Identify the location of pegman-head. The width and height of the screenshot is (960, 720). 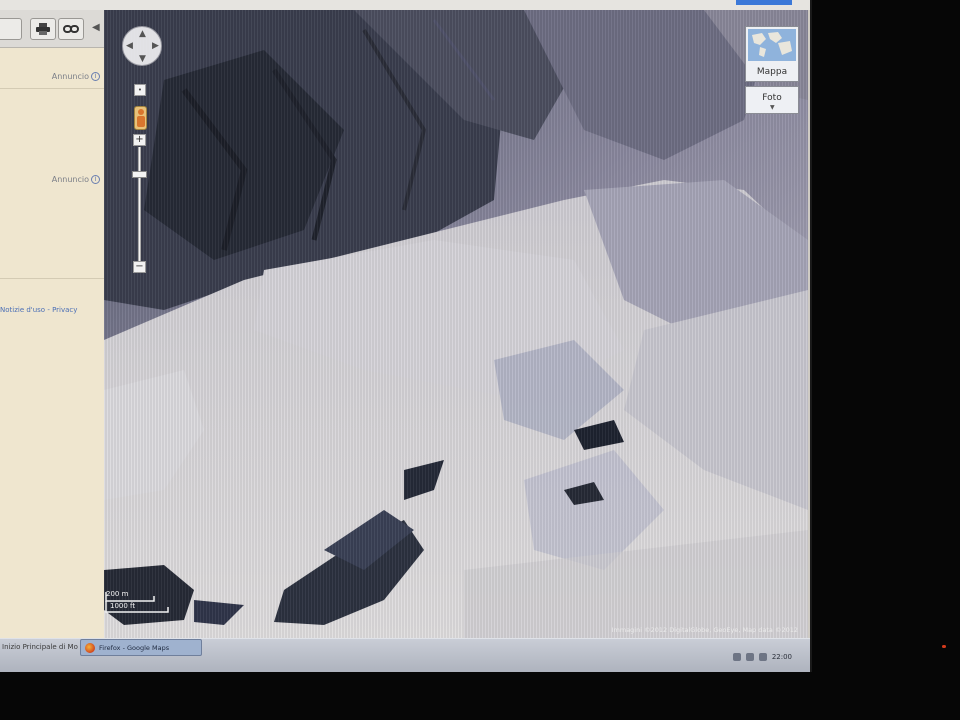
(141, 112).